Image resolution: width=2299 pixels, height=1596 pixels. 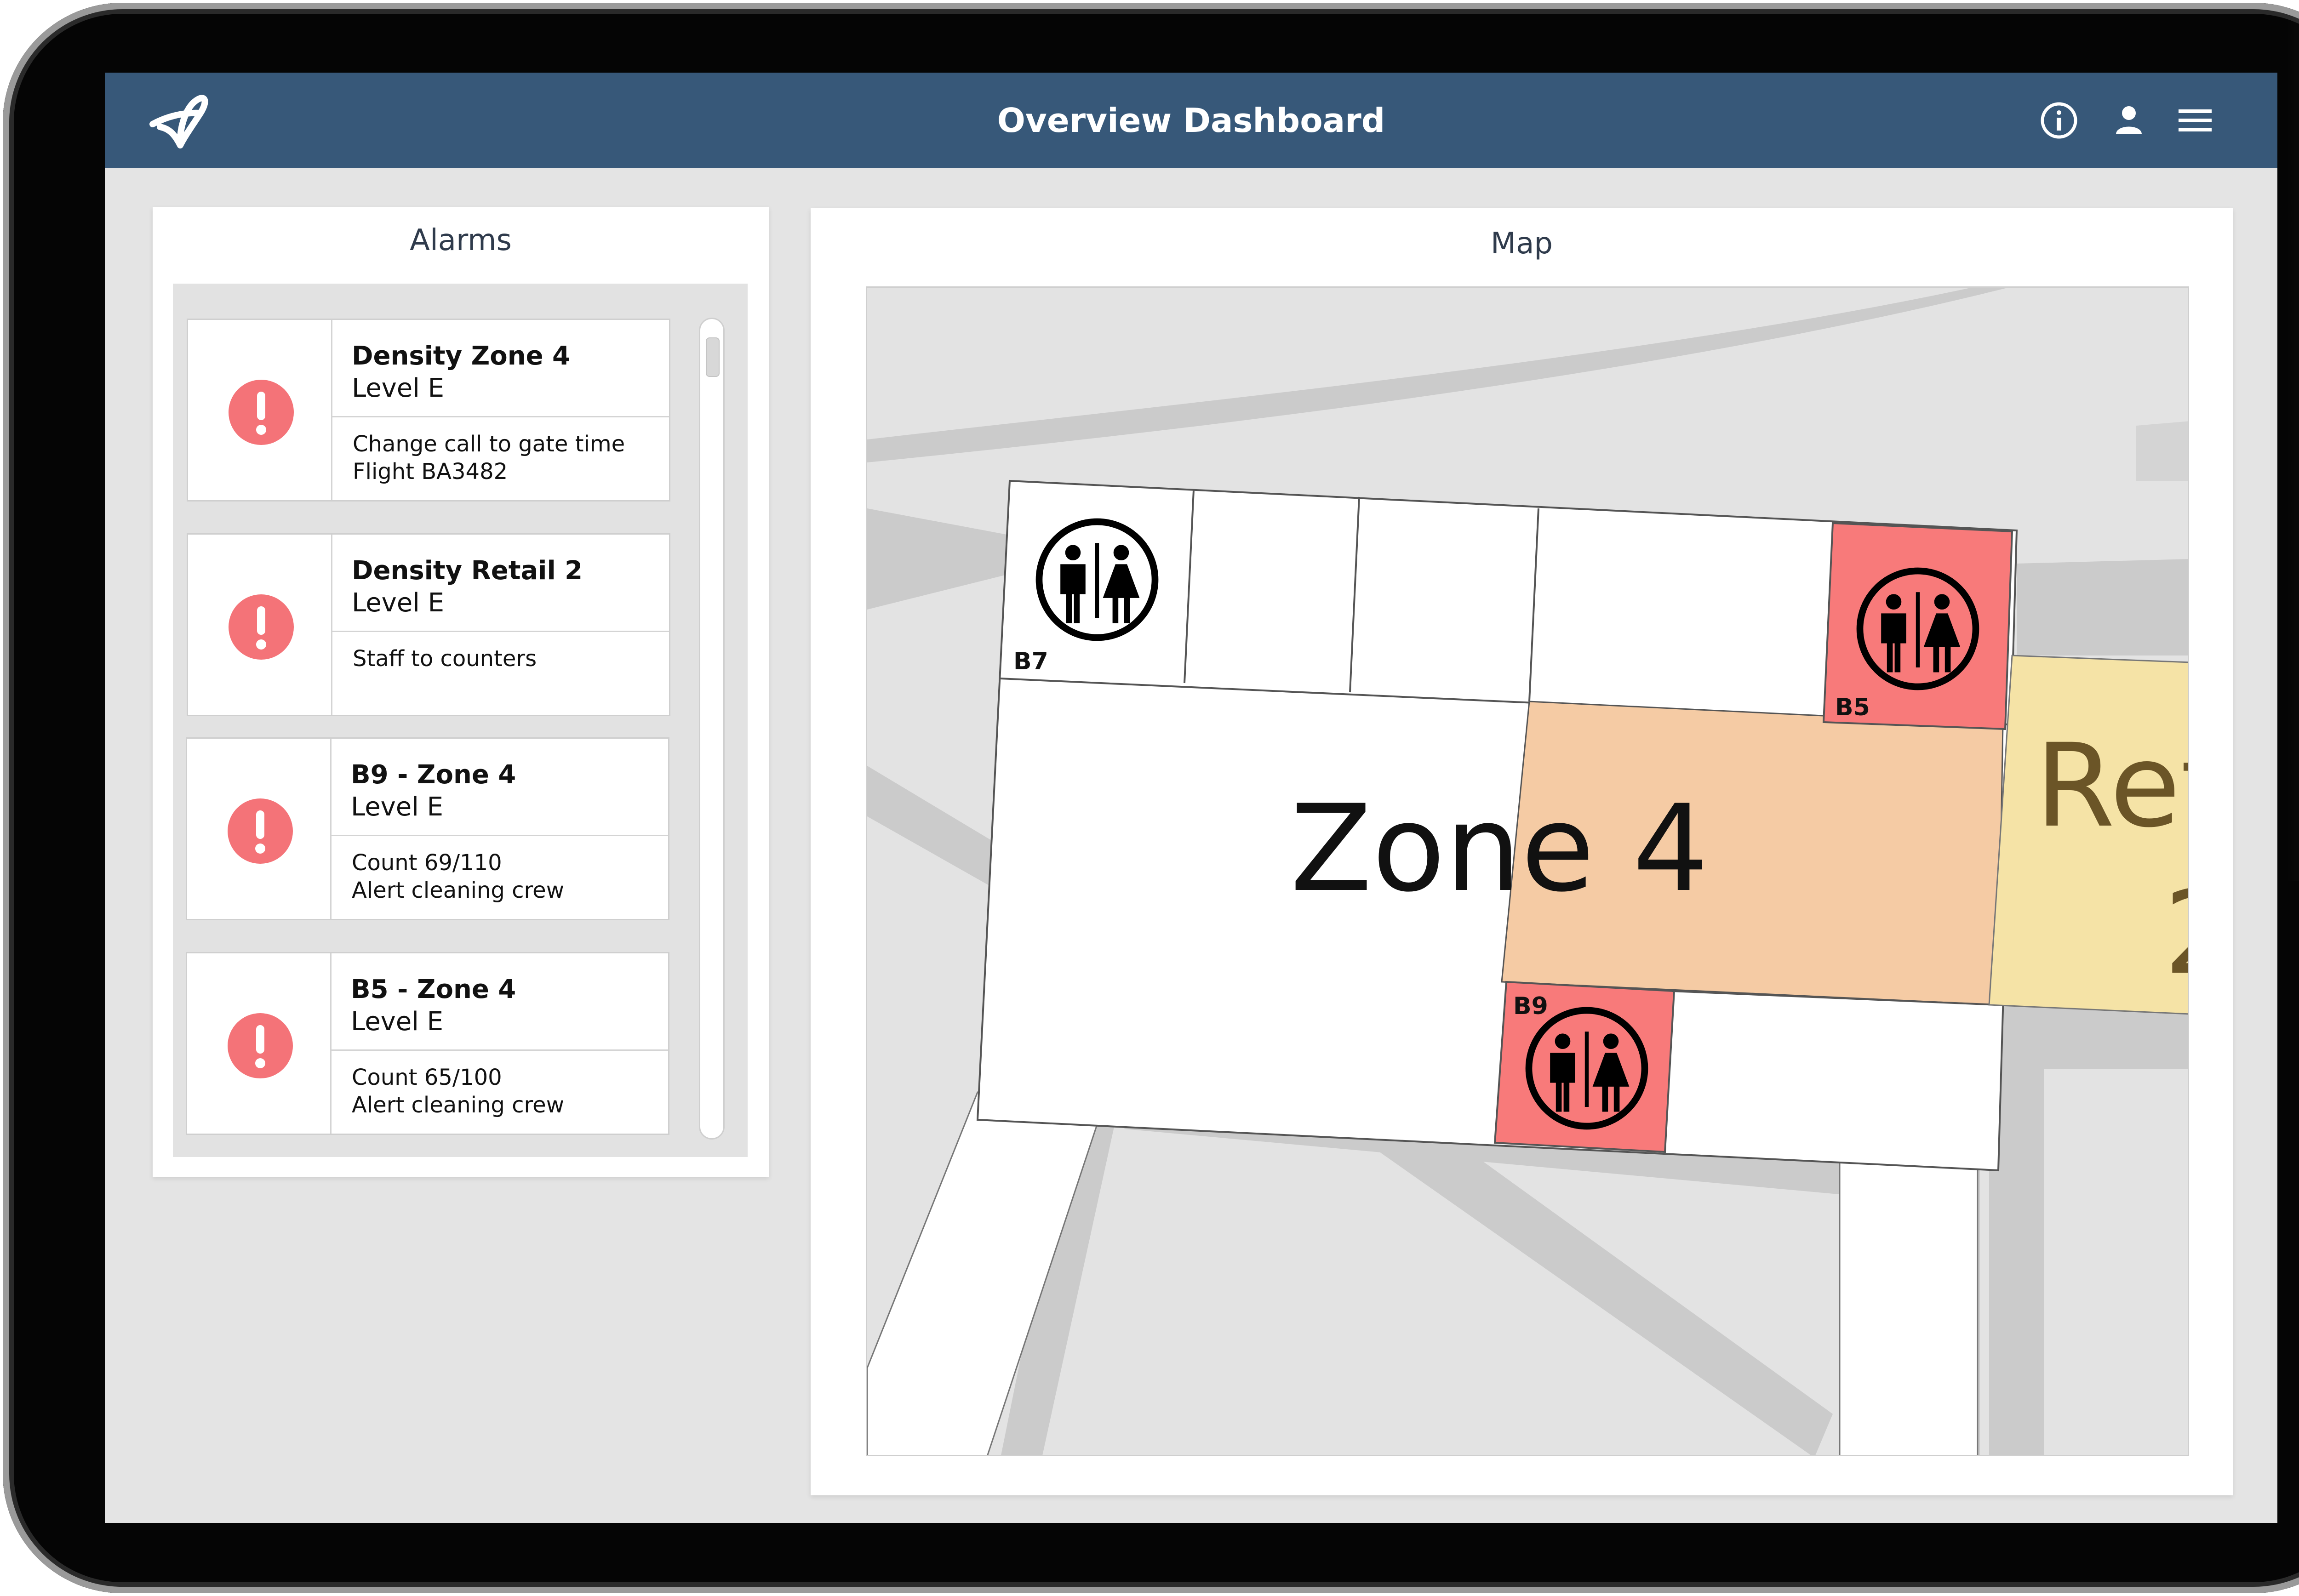 I want to click on alarm-message: Staff to counters, so click(x=501, y=673).